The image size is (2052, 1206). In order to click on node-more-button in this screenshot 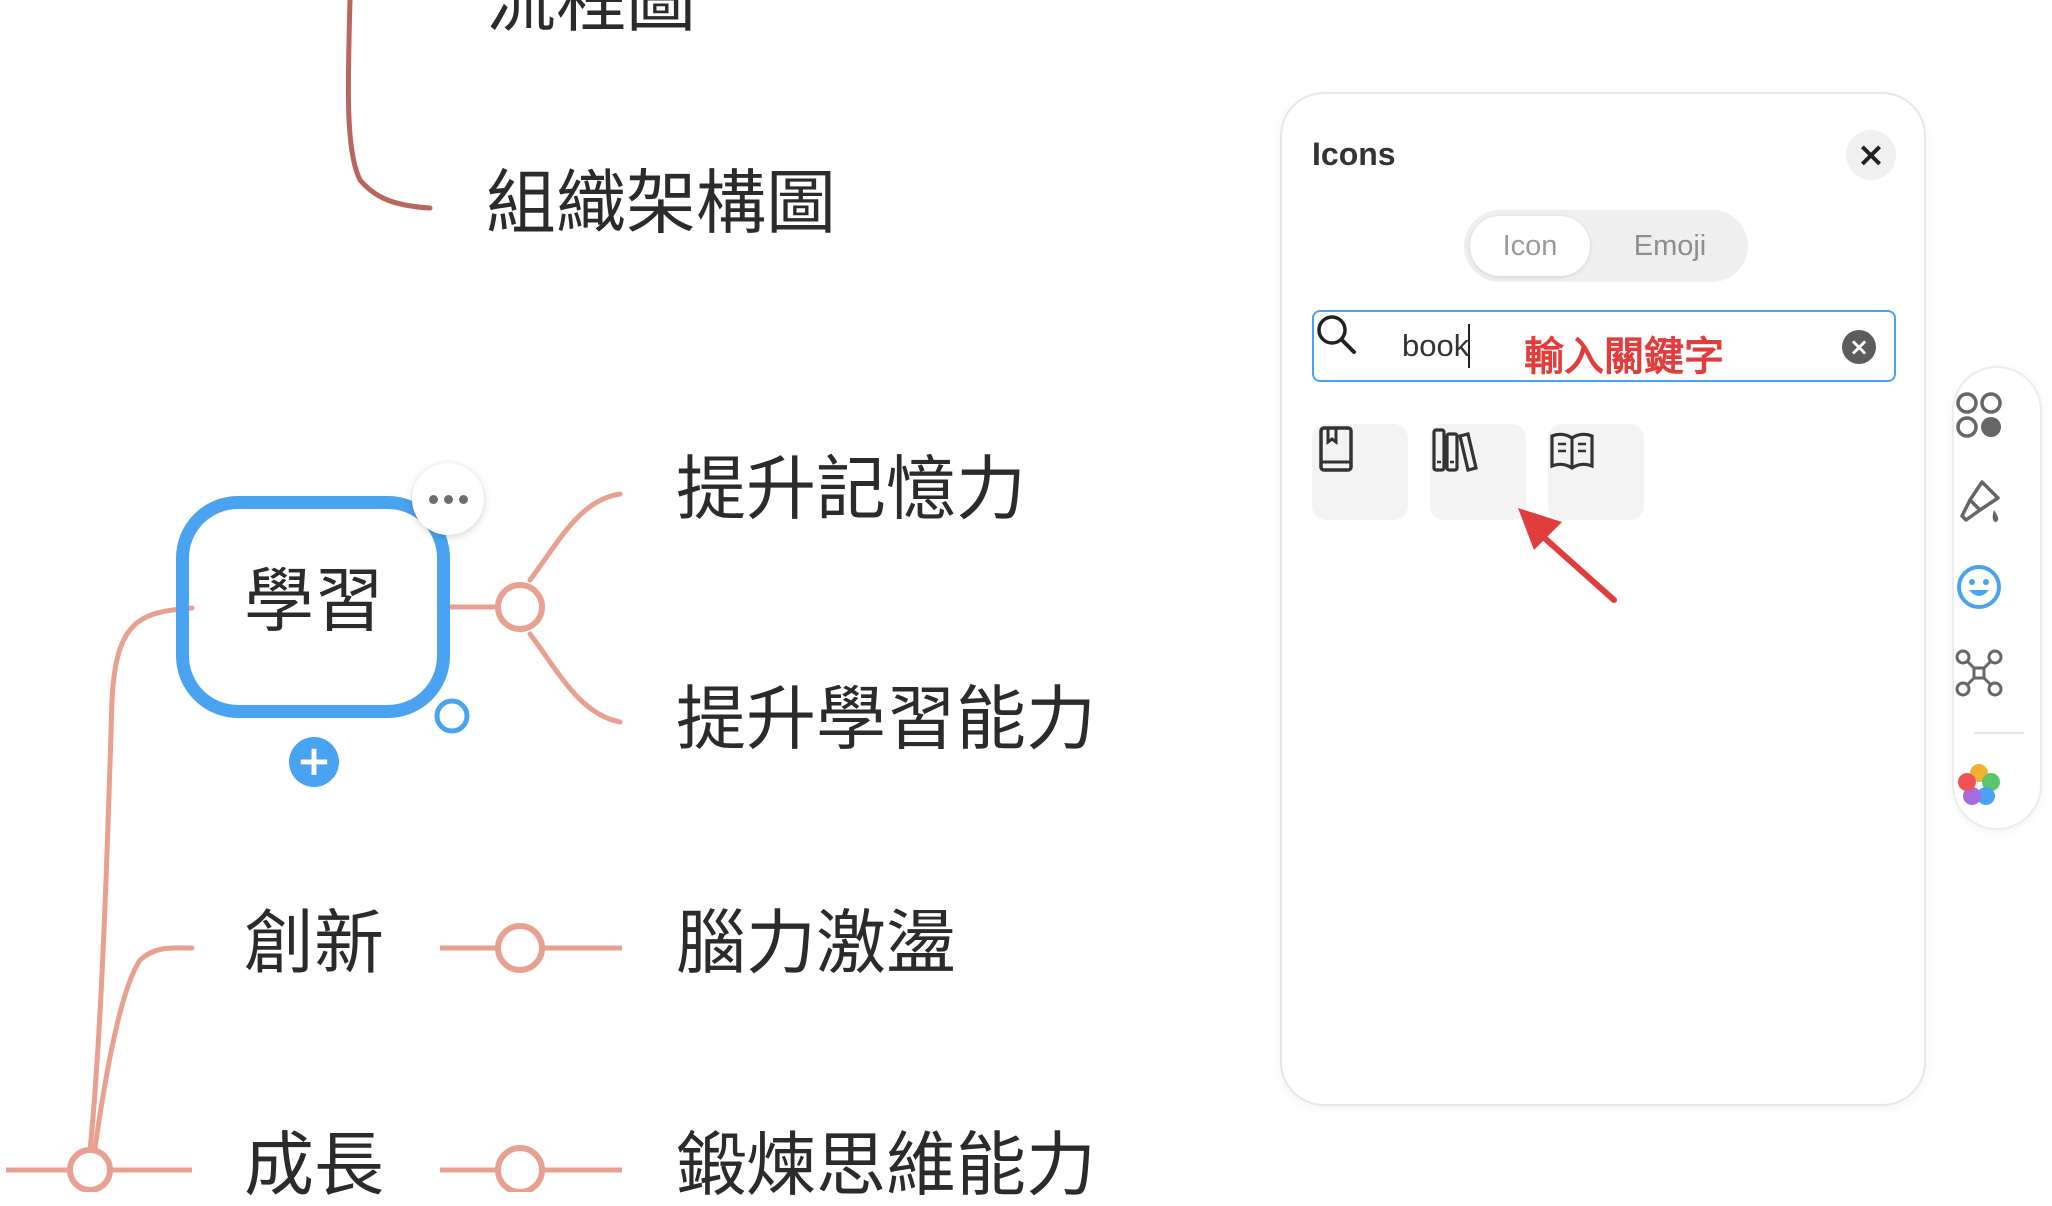, I will do `click(448, 499)`.